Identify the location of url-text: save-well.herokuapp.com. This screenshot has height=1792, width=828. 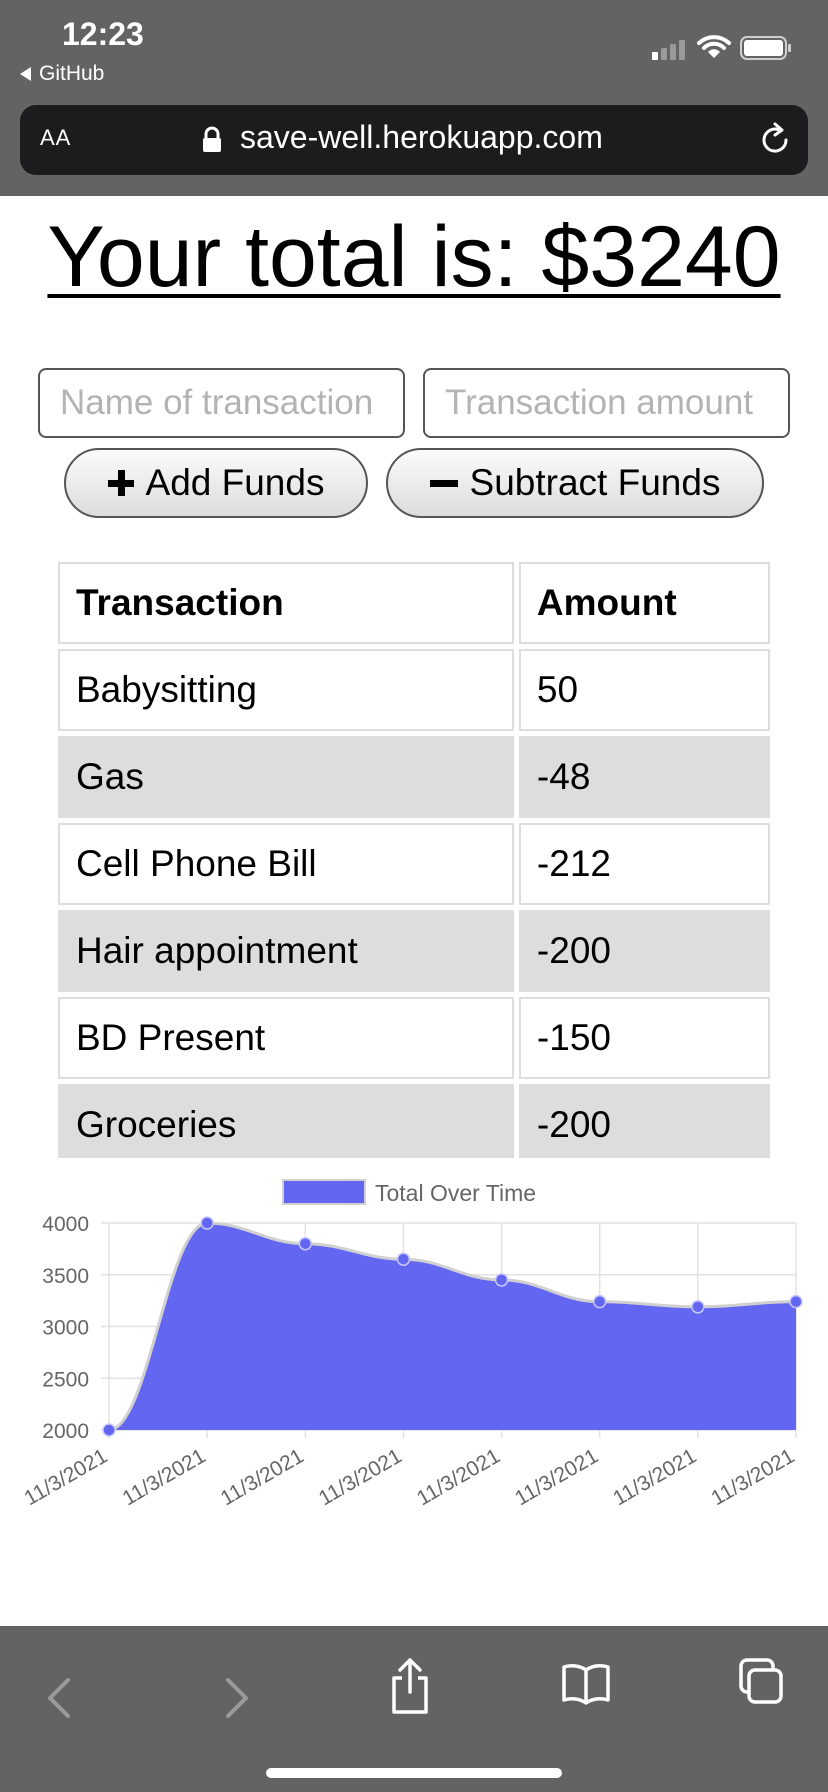
(421, 137).